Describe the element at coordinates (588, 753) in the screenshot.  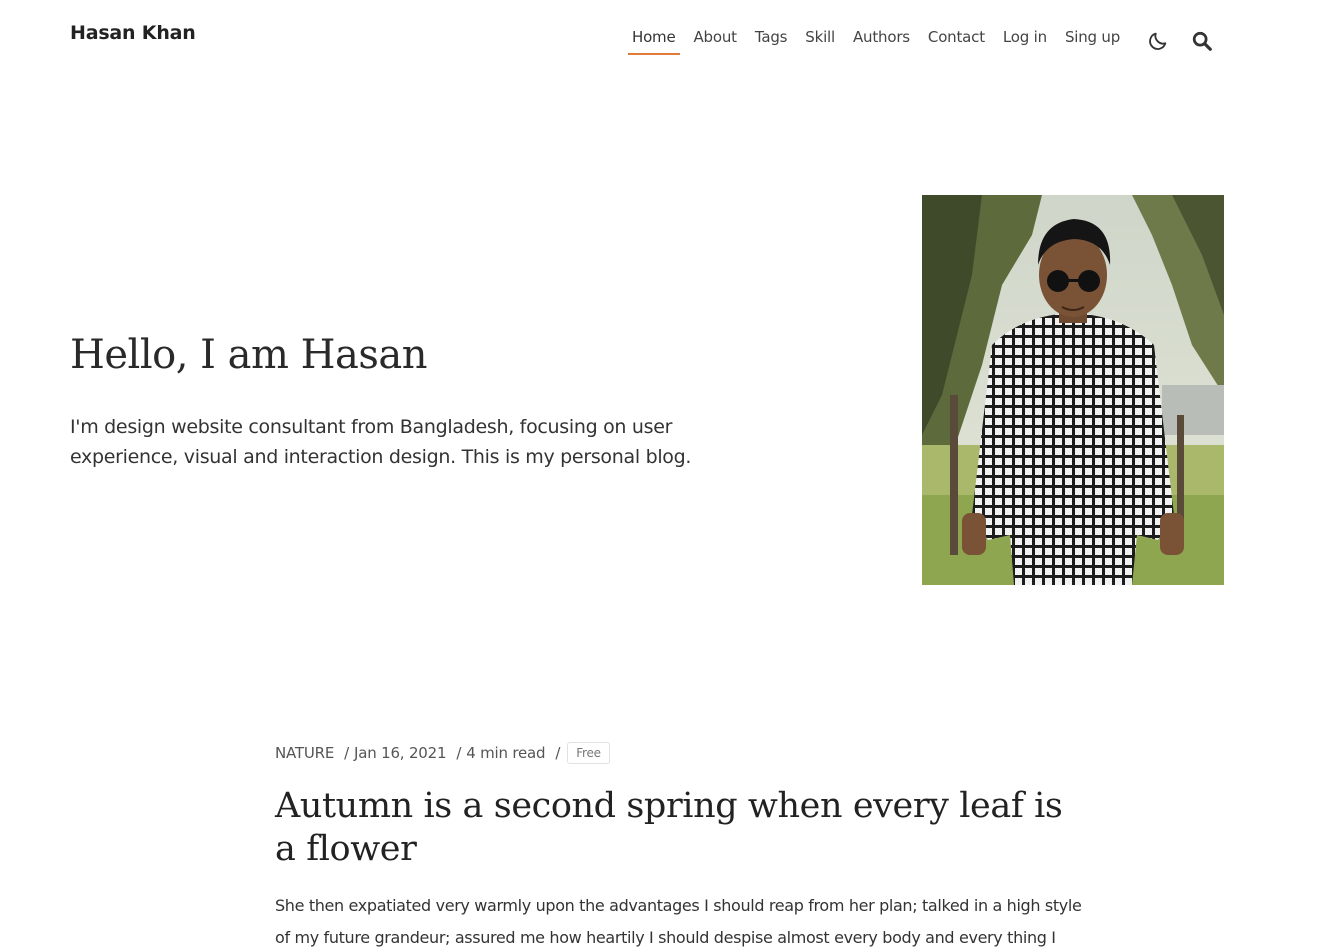
I see `post-badge: Free` at that location.